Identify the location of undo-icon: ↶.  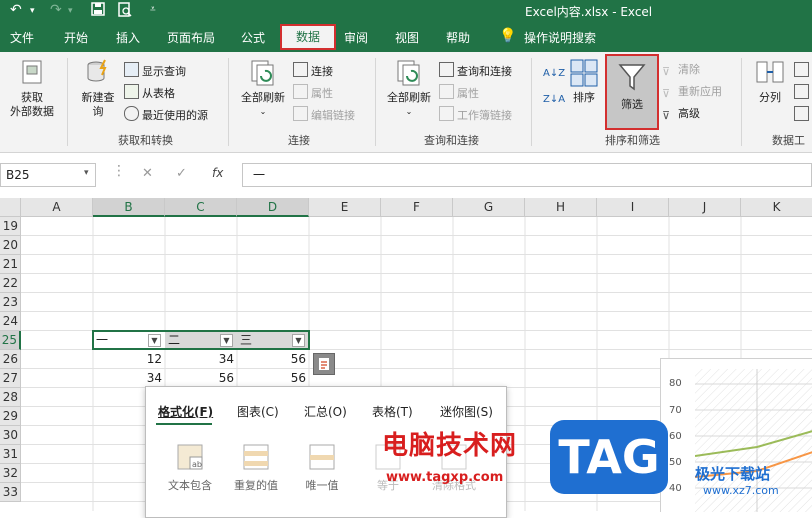
(16, 10).